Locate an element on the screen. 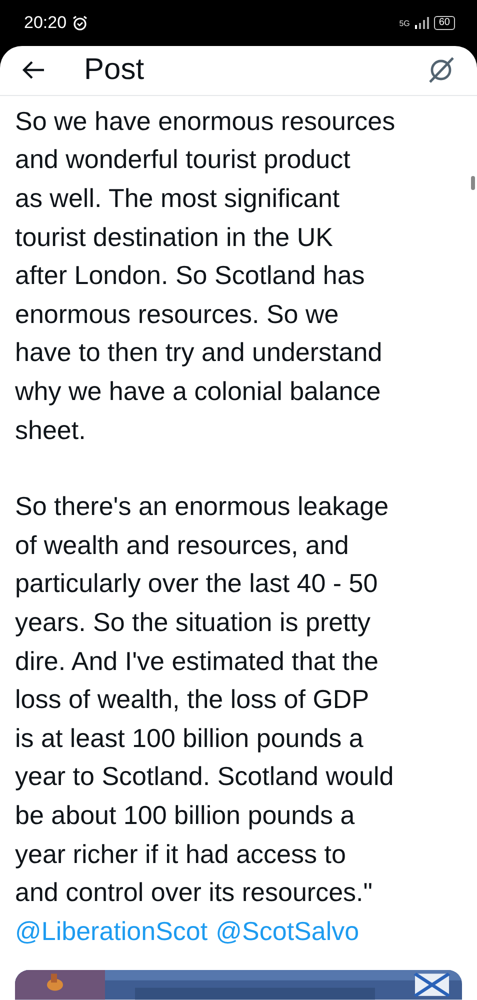 The width and height of the screenshot is (477, 1000). slashed-circle-icon is located at coordinates (441, 70).